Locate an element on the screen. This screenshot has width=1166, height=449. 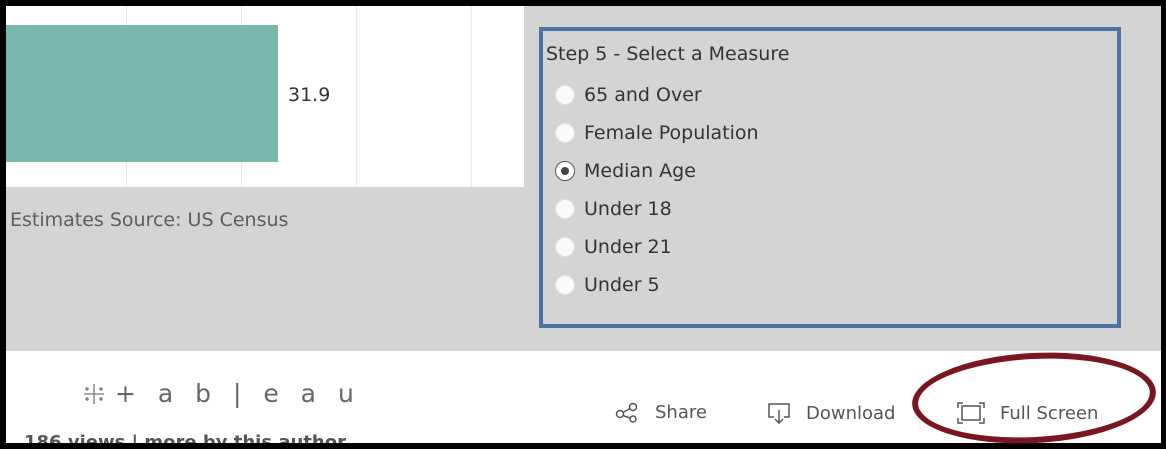
option-median-age: Median Age is located at coordinates (657, 171).